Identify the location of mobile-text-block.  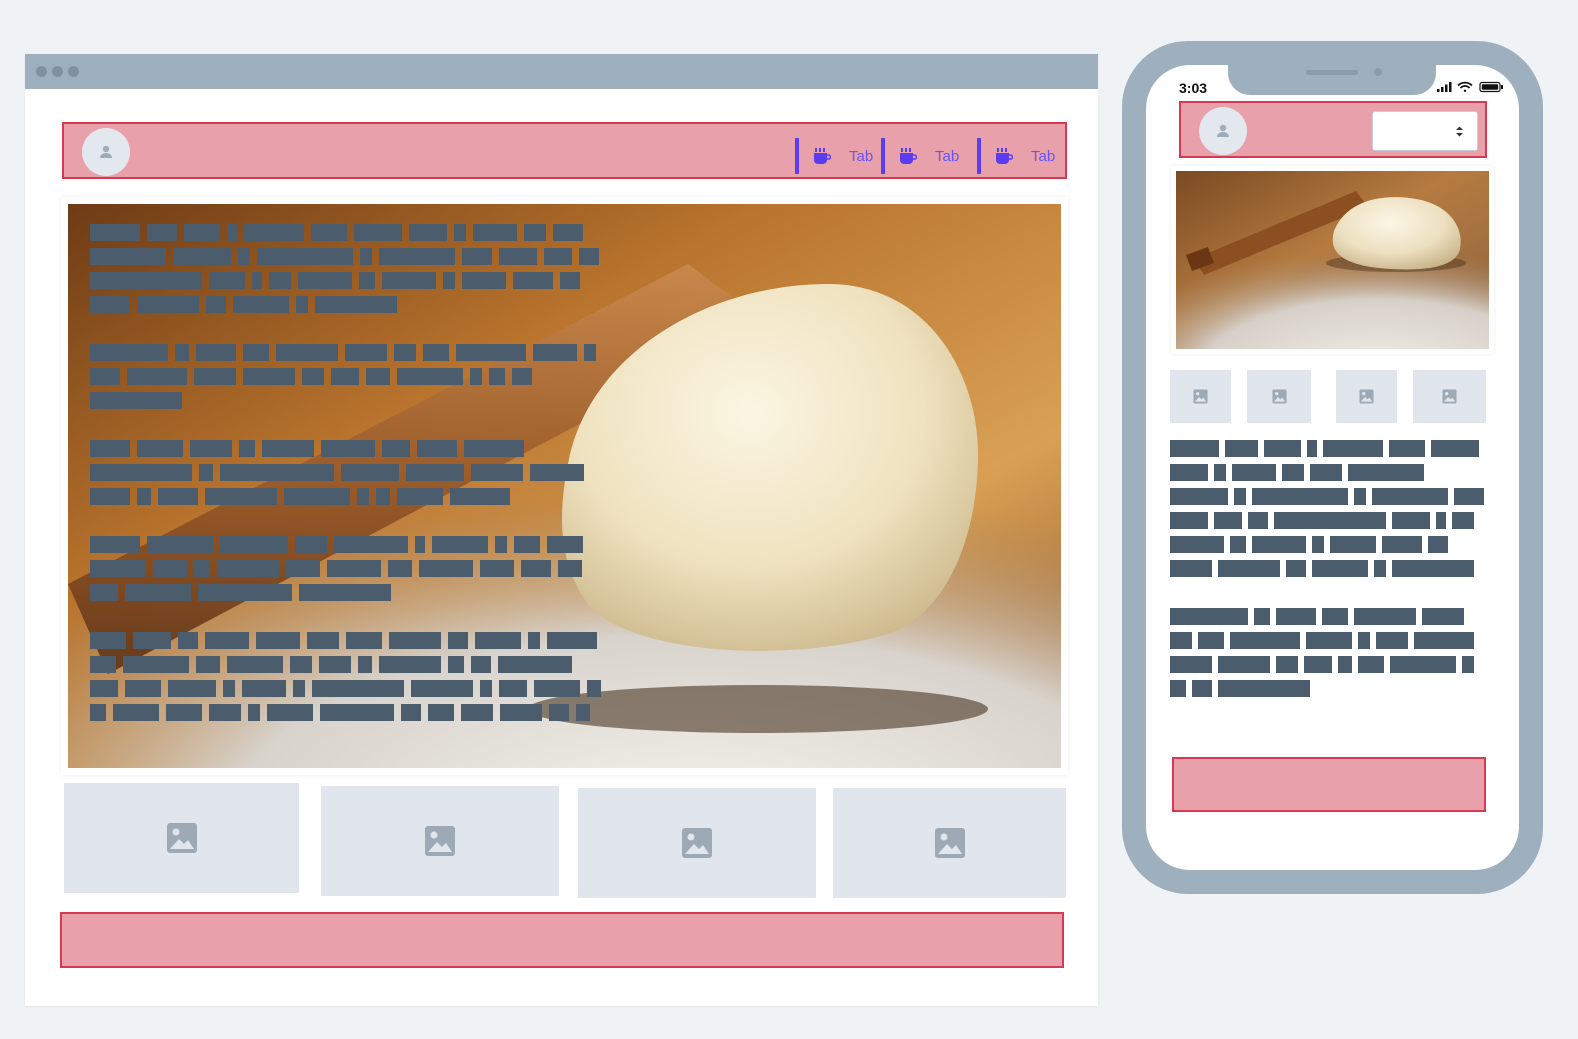
(1330, 568).